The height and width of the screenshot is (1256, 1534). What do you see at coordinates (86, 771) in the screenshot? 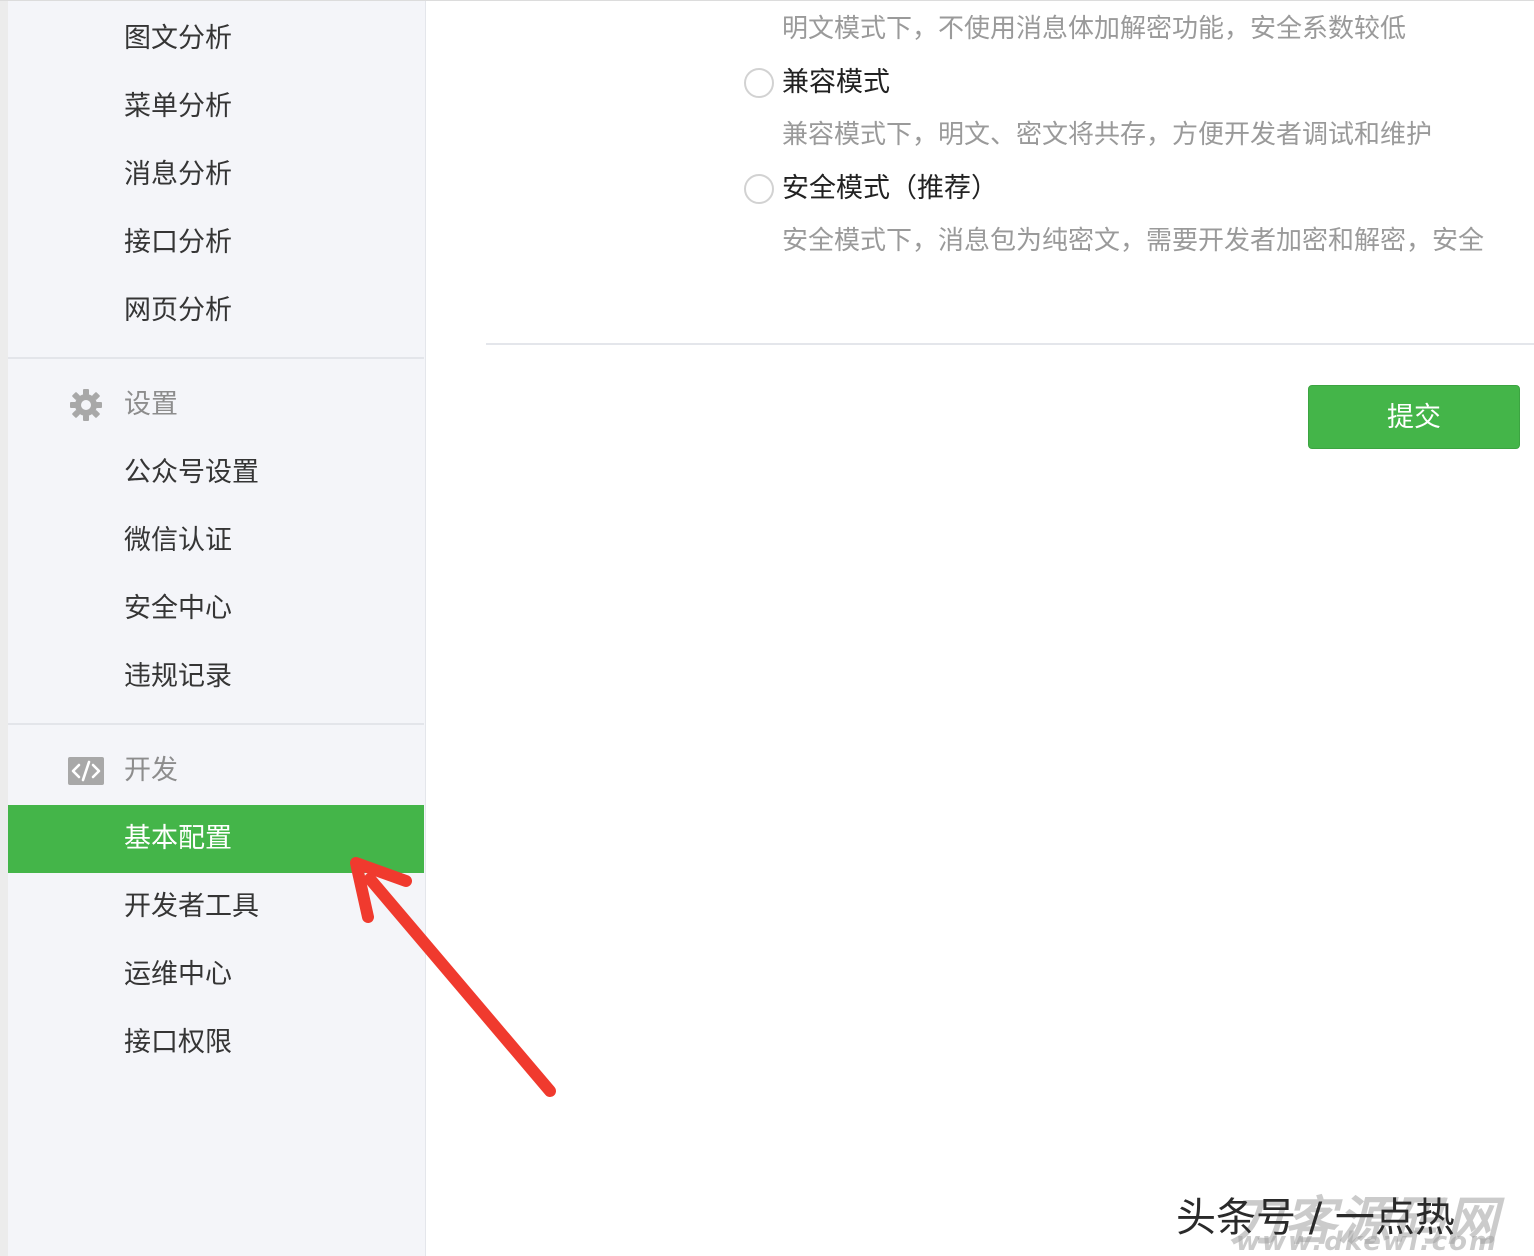
I see `code-icon` at bounding box center [86, 771].